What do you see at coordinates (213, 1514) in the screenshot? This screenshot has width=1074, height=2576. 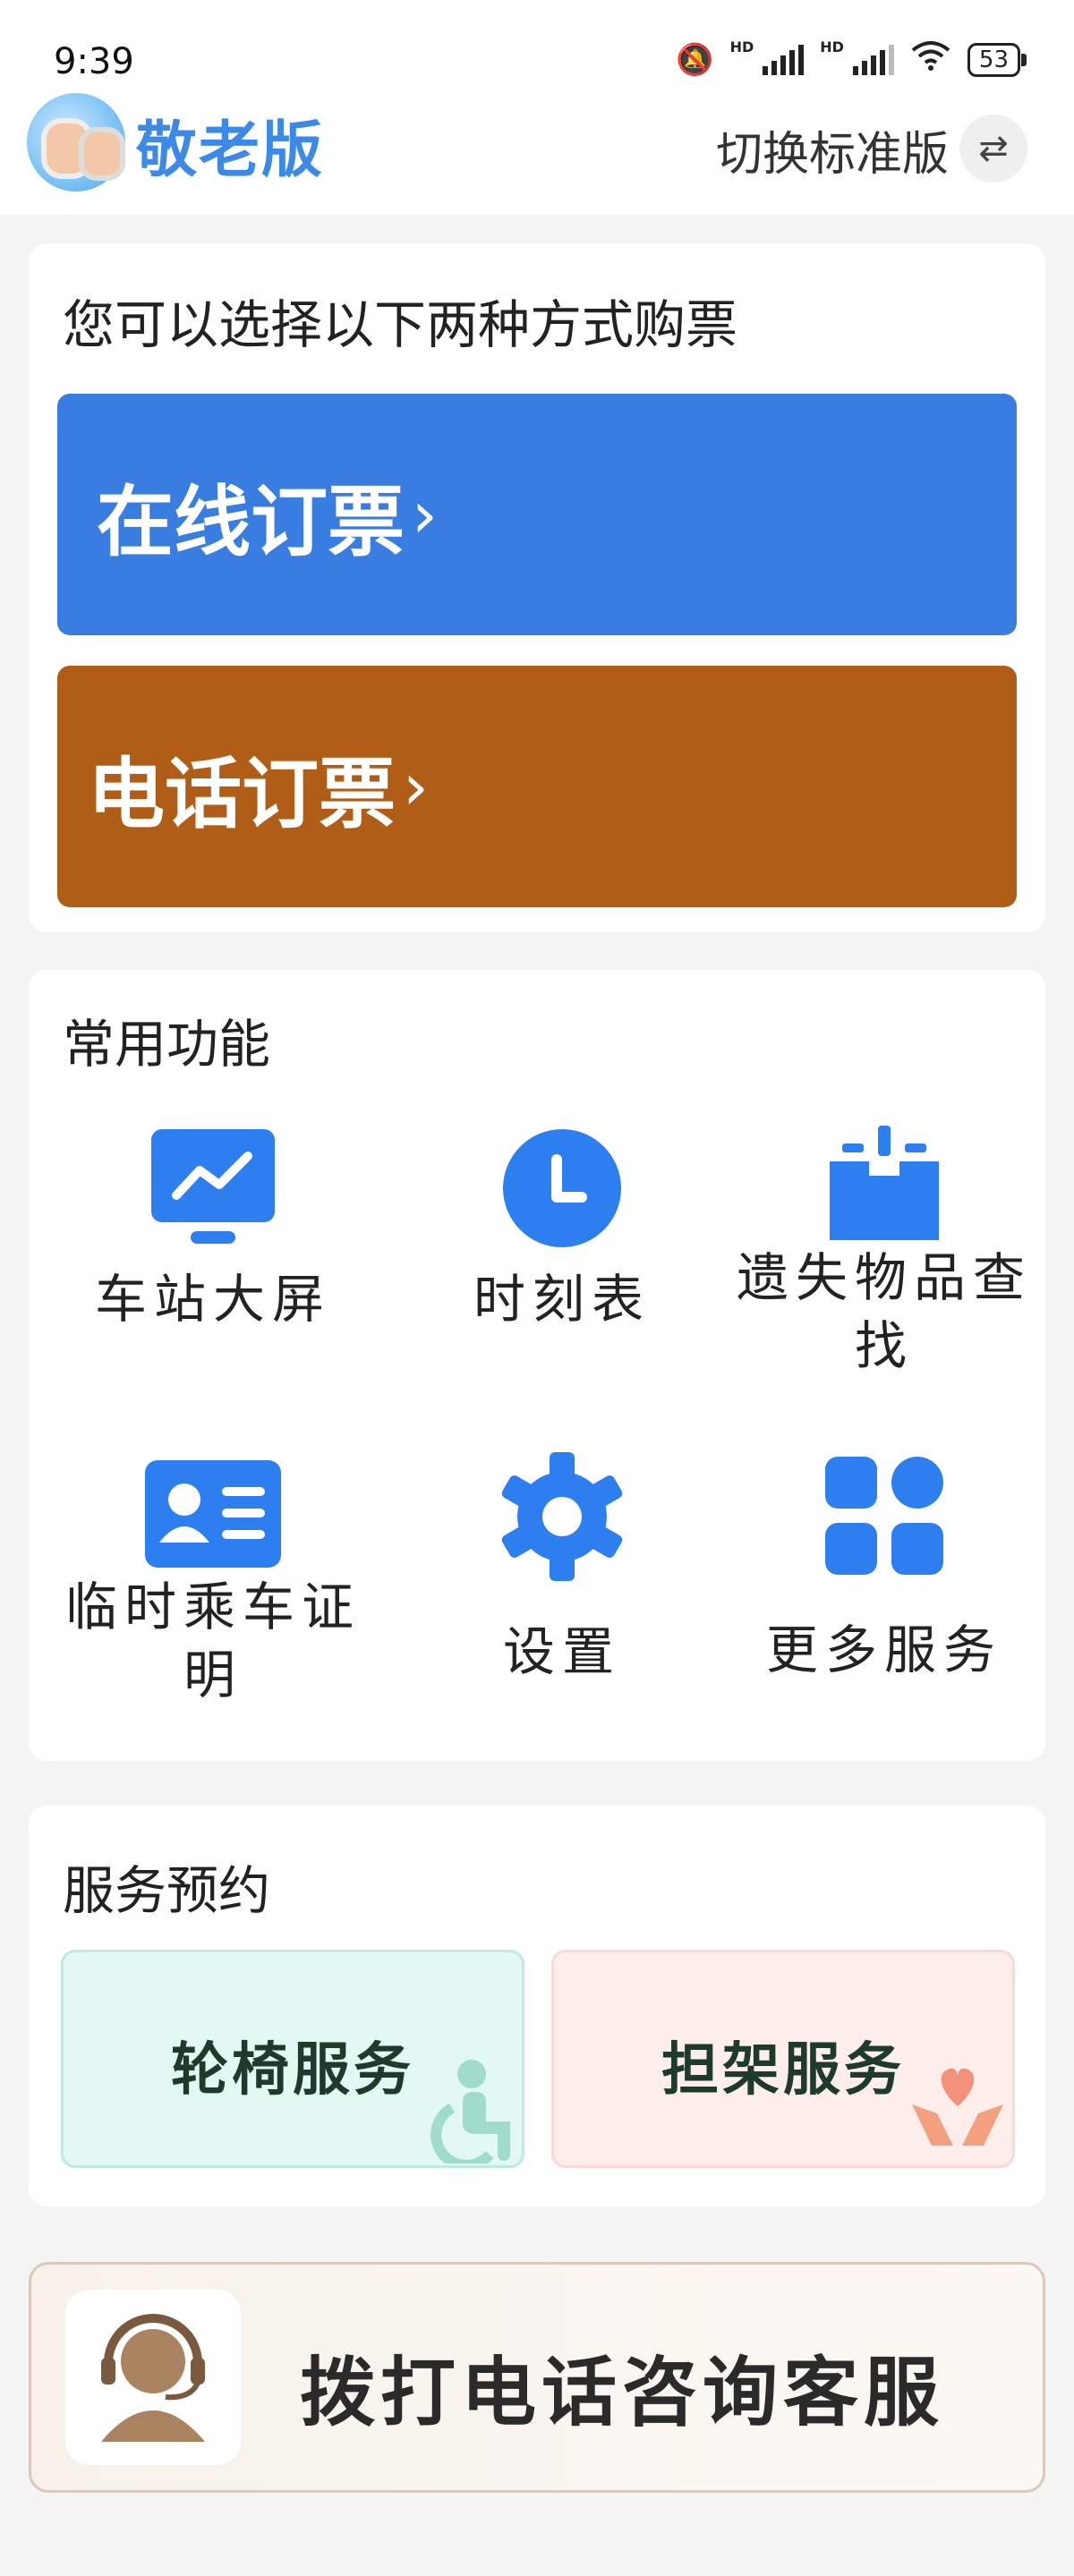 I see `id-card-icon` at bounding box center [213, 1514].